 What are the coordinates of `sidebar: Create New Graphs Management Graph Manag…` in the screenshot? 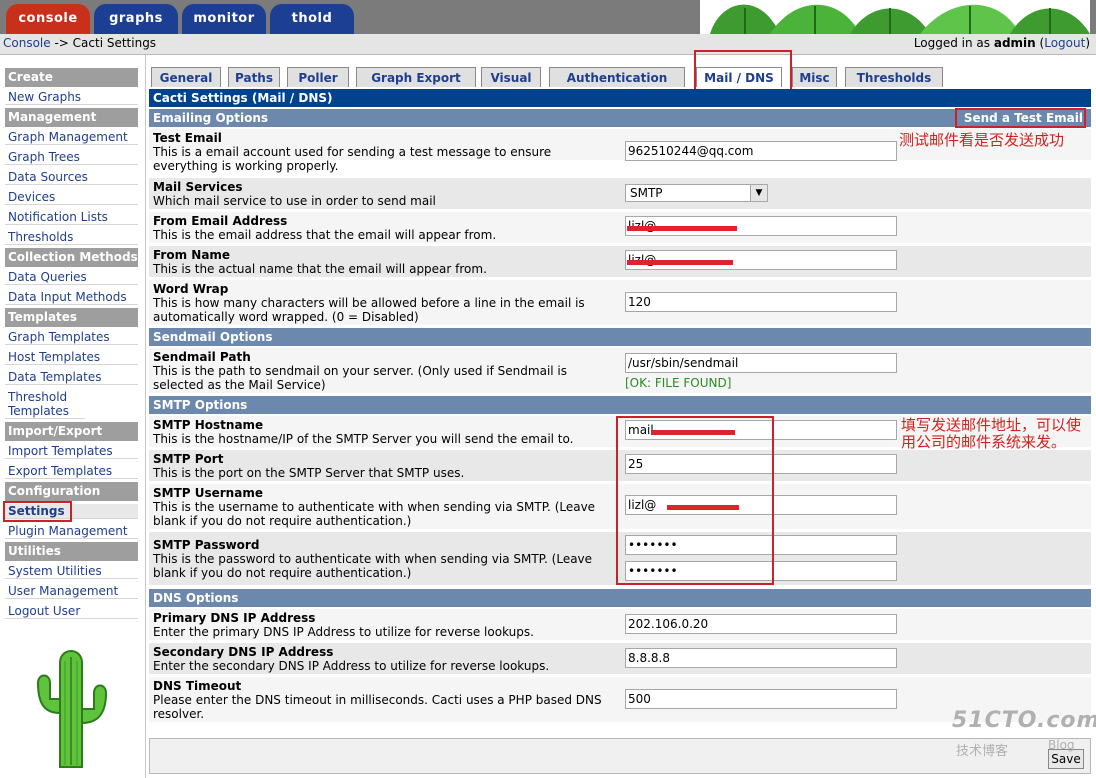 It's located at (73, 416).